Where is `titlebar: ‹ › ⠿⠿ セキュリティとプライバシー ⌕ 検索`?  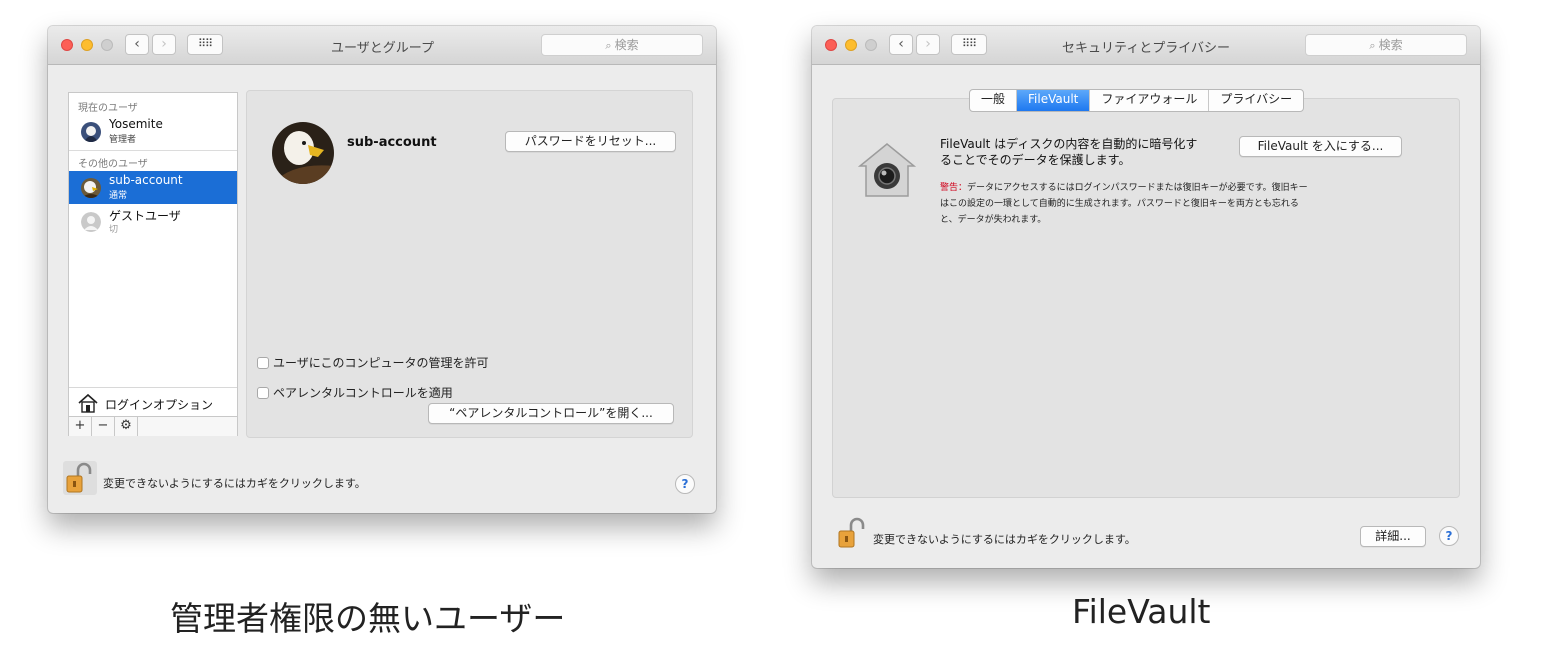
titlebar: ‹ › ⠿⠿ セキュリティとプライバシー ⌕ 検索 is located at coordinates (1146, 45).